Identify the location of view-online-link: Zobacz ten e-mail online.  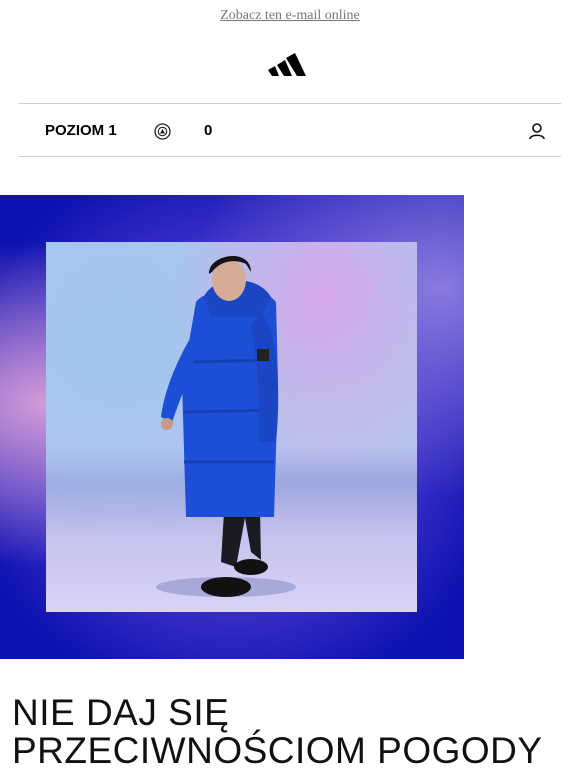
(290, 15).